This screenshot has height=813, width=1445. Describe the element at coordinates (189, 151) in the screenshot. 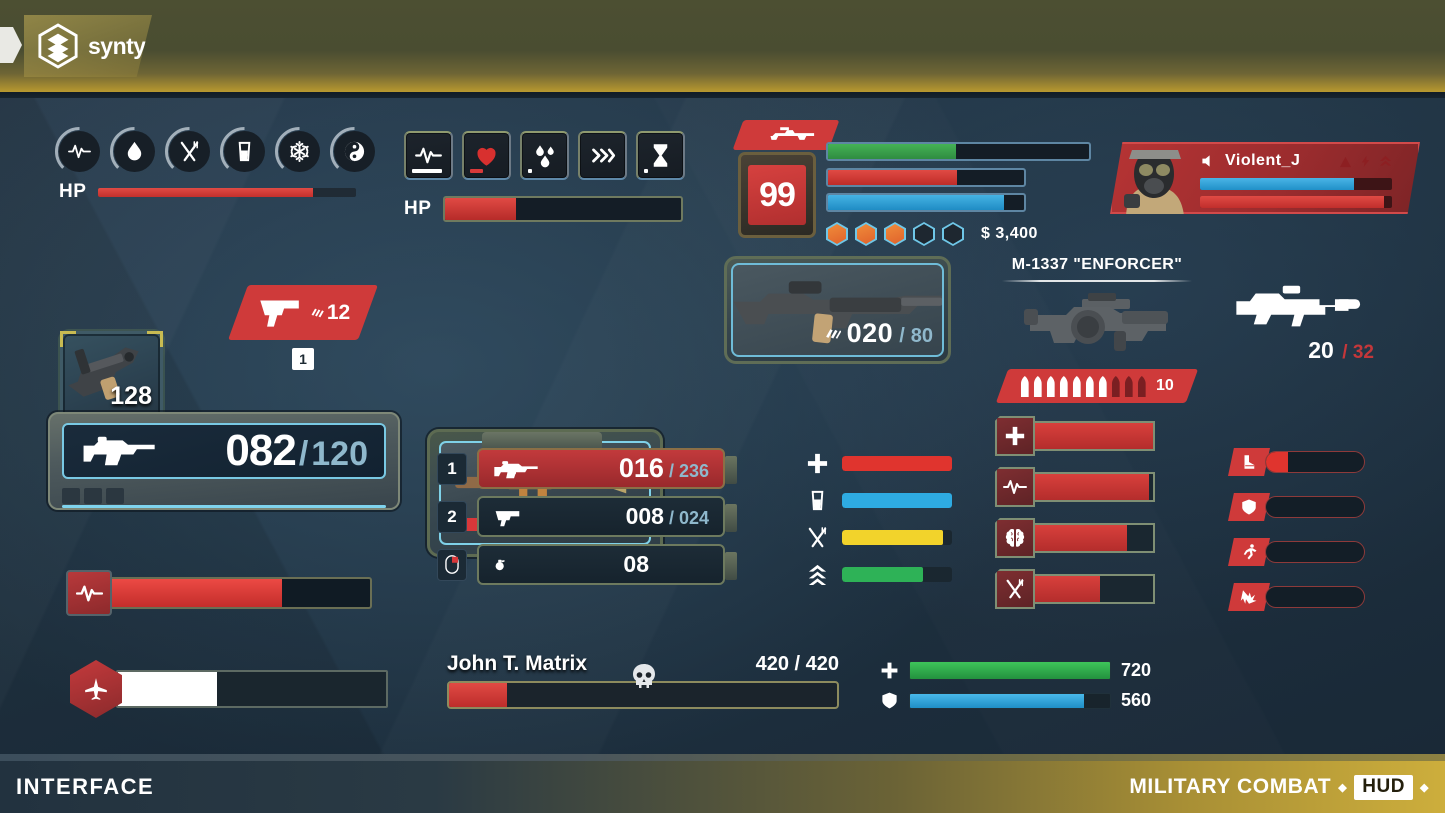

I see `gauge-hunger` at that location.